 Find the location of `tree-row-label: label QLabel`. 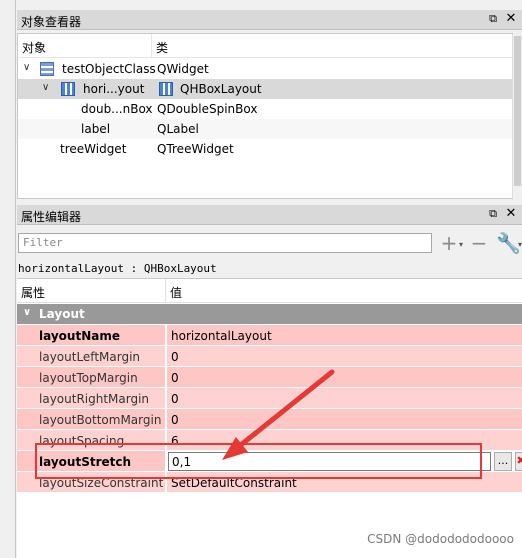

tree-row-label: label QLabel is located at coordinates (265, 129).